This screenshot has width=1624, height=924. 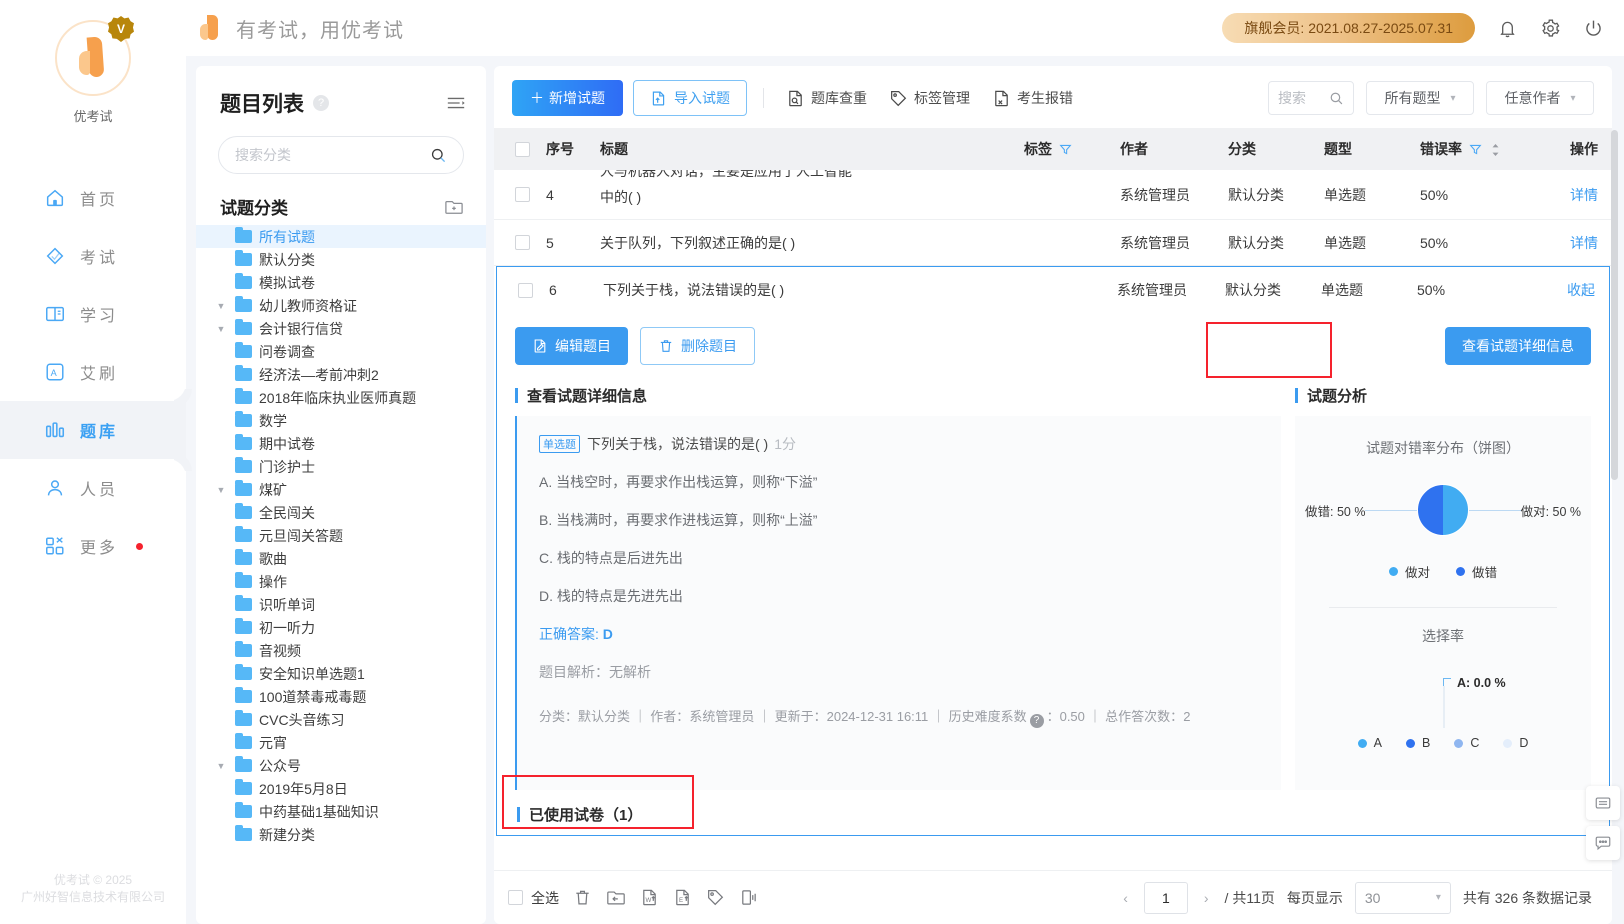 I want to click on student-report-error-button: 考生报错, so click(x=1032, y=98).